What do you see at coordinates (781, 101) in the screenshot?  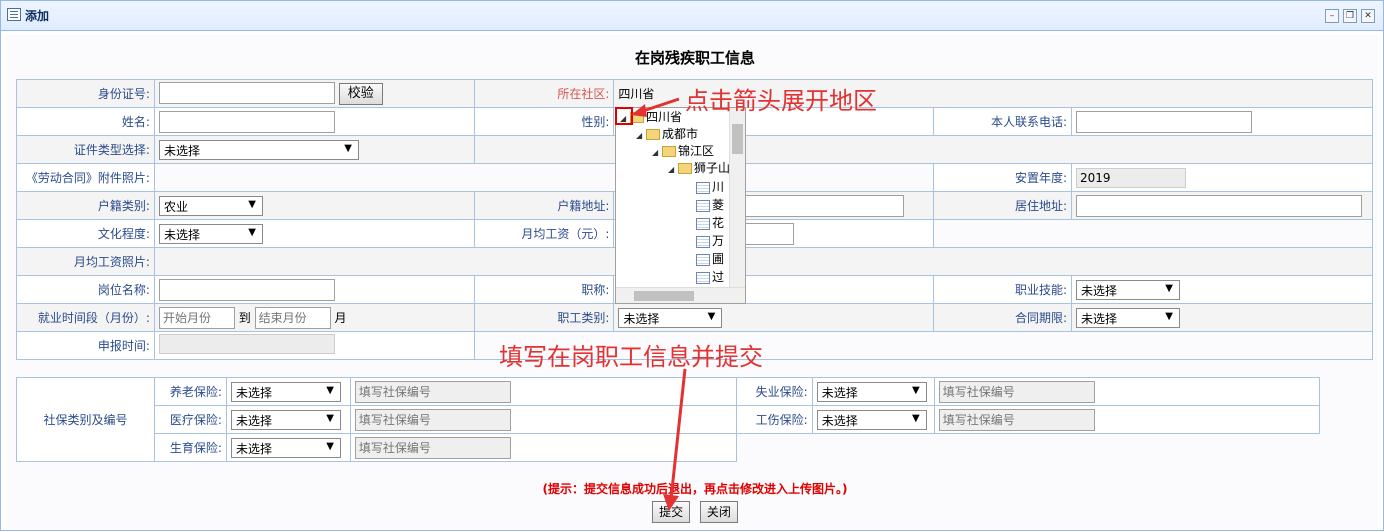 I see `expand-hint-annotation: 点击箭头展开地区` at bounding box center [781, 101].